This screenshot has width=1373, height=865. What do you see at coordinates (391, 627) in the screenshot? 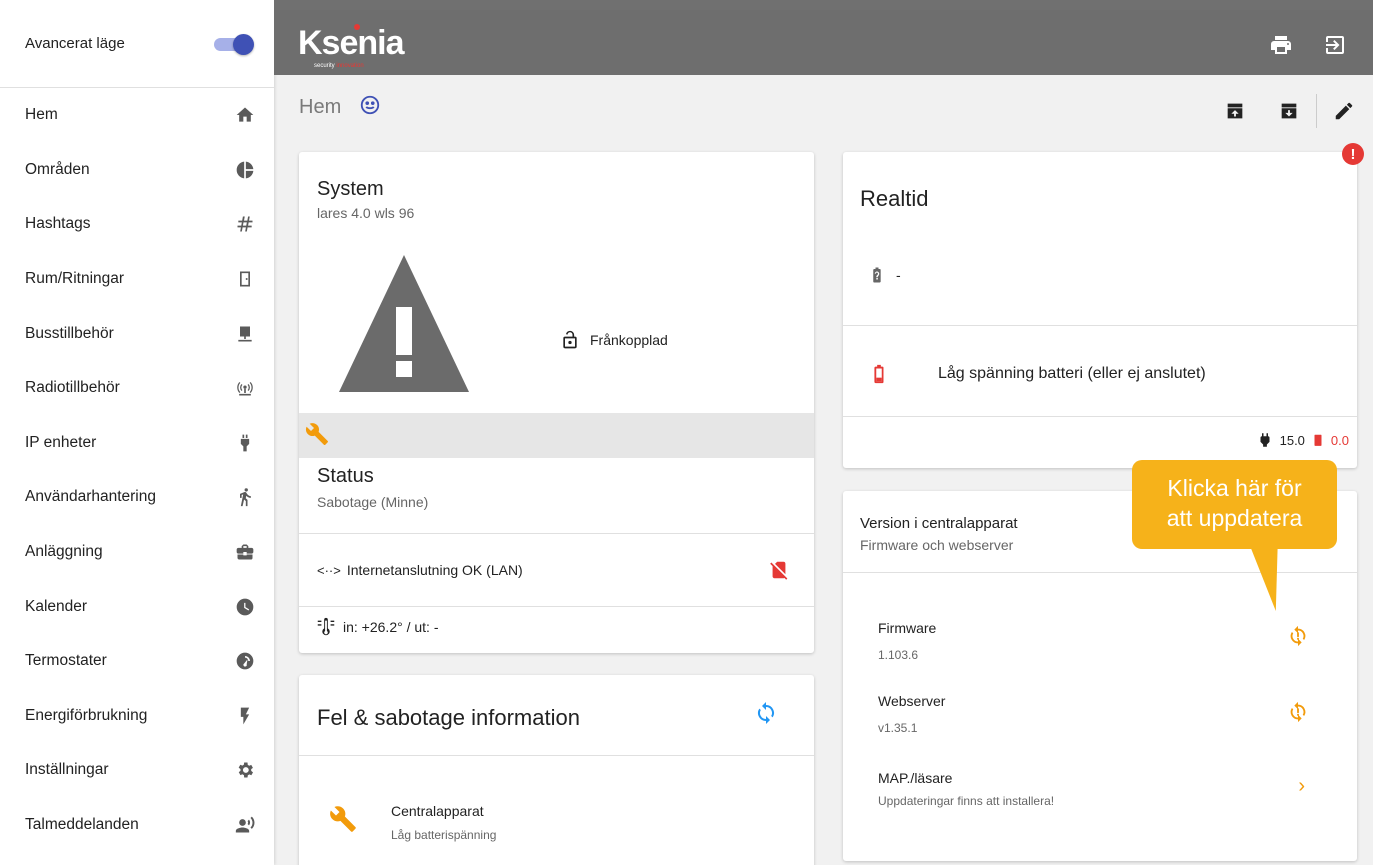
I see `temperature-text: in: +26.2° / ut: -` at bounding box center [391, 627].